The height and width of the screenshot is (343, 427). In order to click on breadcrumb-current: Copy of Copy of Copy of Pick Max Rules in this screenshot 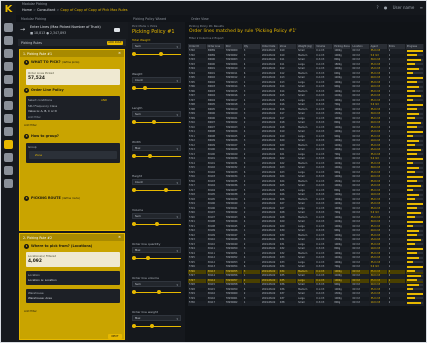, I will do `click(94, 10)`.